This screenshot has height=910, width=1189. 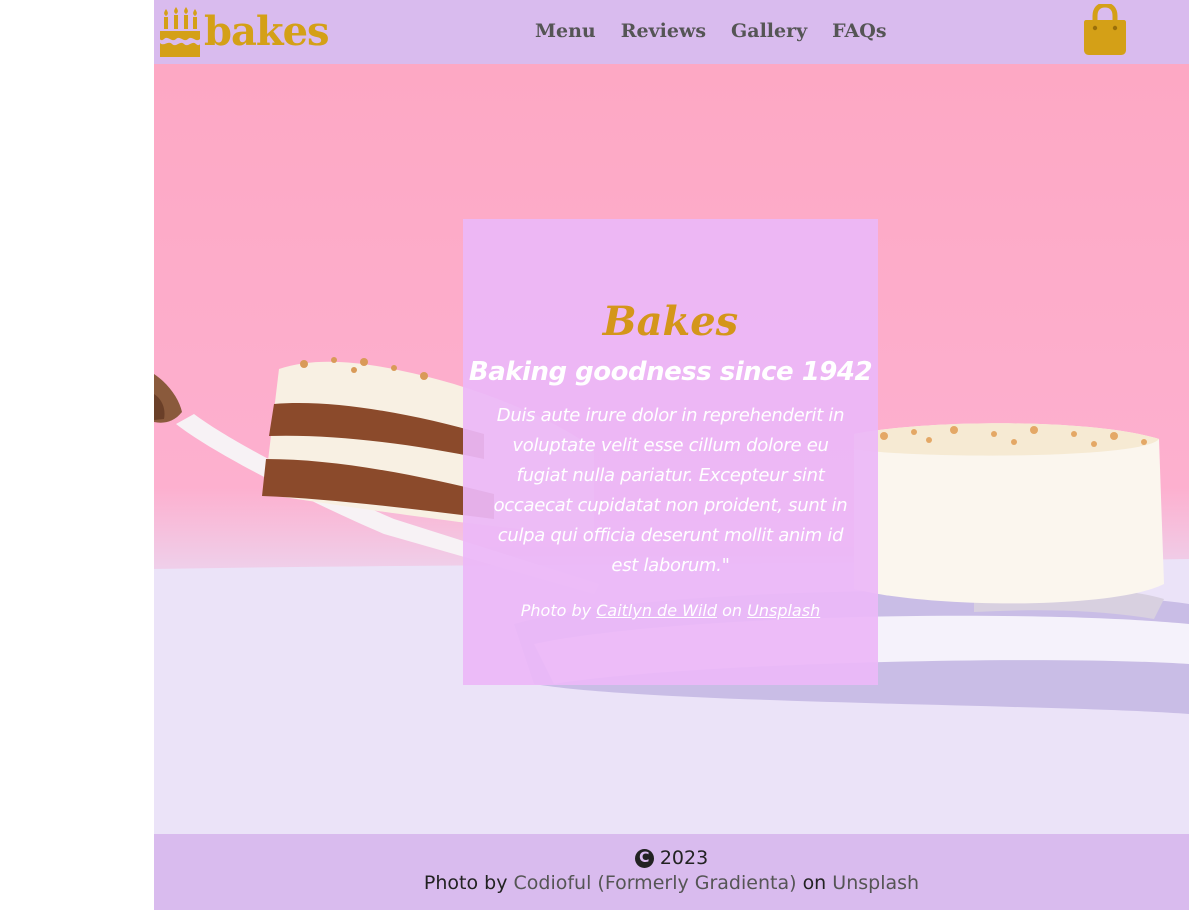 I want to click on copyright-year: 2023, so click(x=684, y=858).